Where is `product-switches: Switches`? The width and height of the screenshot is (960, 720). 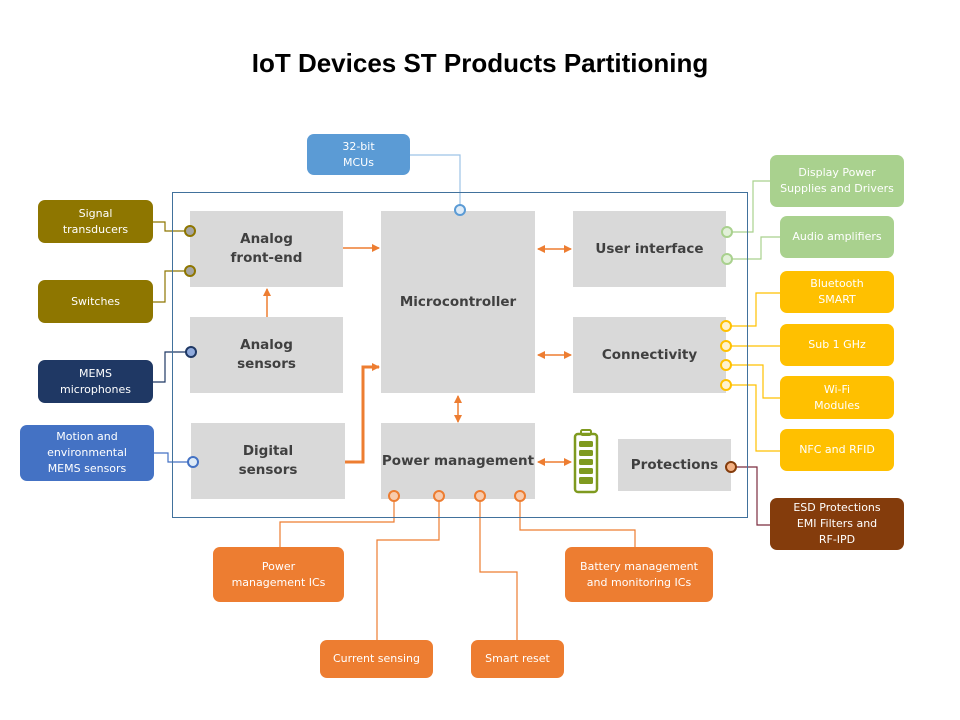 product-switches: Switches is located at coordinates (95, 301).